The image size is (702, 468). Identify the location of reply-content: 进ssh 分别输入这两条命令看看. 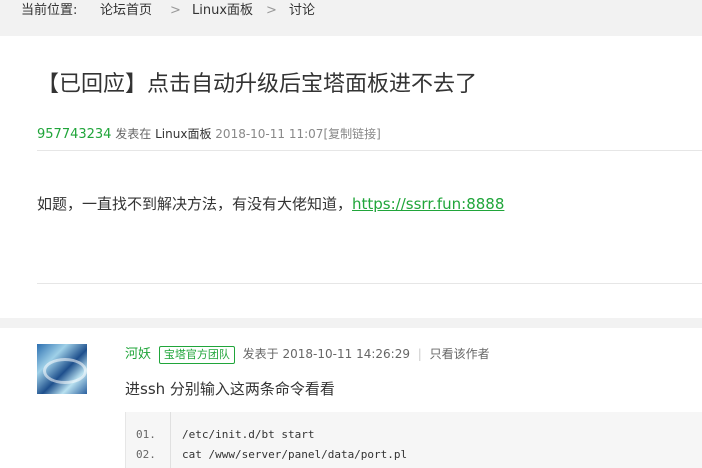
(230, 389).